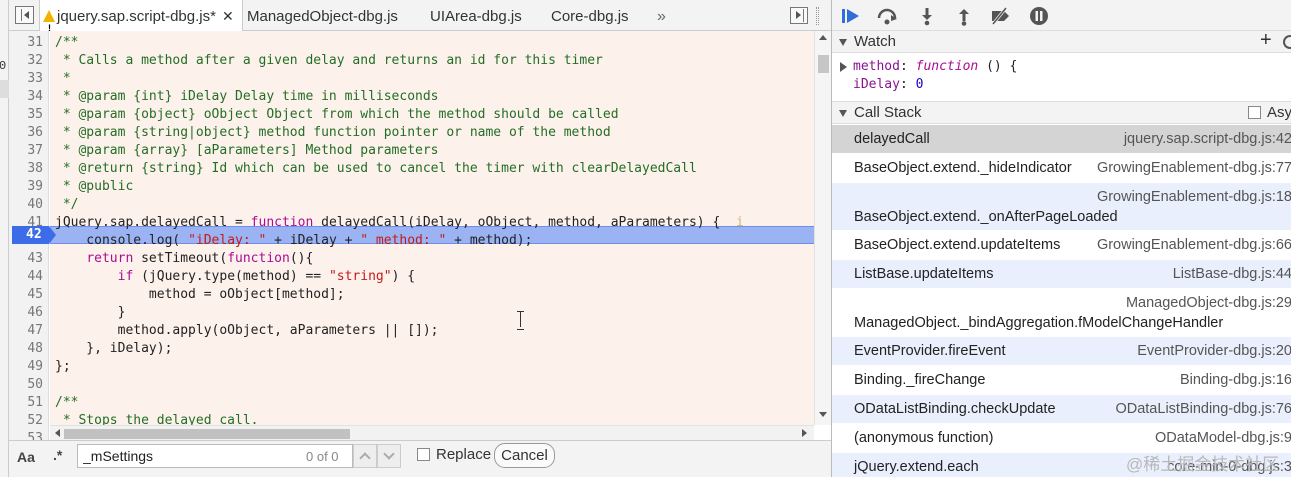 The width and height of the screenshot is (1291, 477). Describe the element at coordinates (113, 349) in the screenshot. I see `code-line: }, iDelay);` at that location.